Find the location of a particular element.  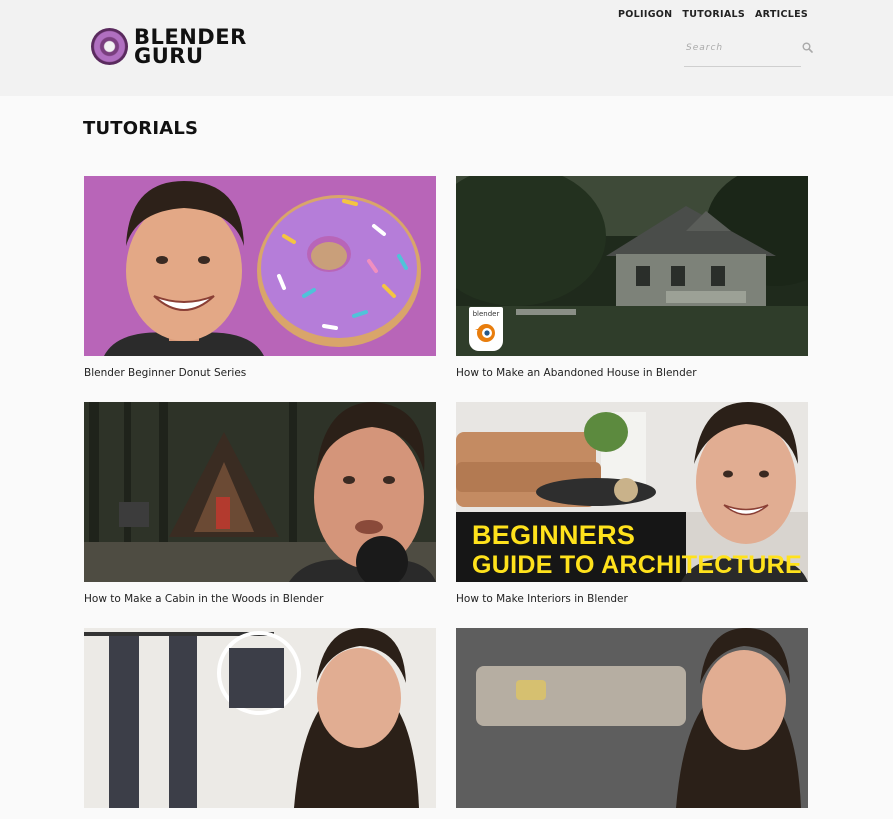

tutorial-card-curtains is located at coordinates (260, 723).